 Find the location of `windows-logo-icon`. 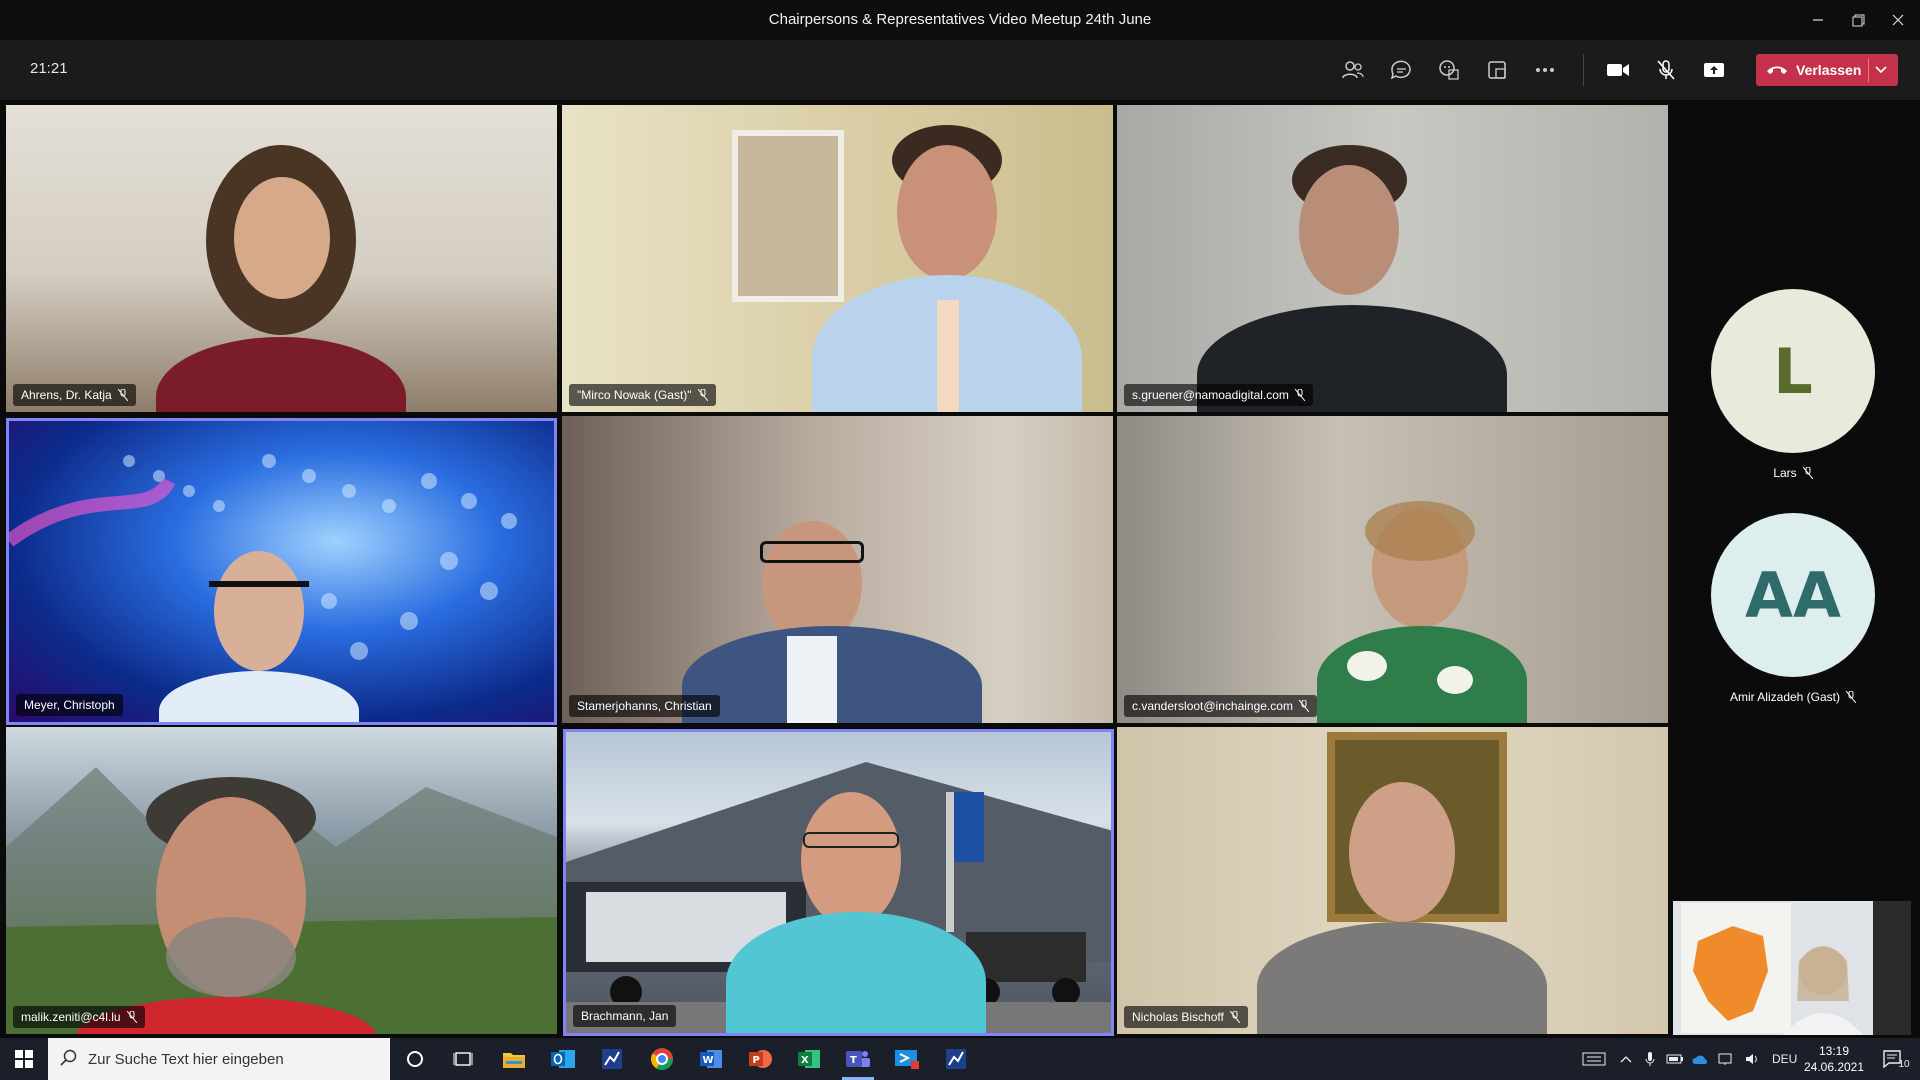

windows-logo-icon is located at coordinates (24, 1059).